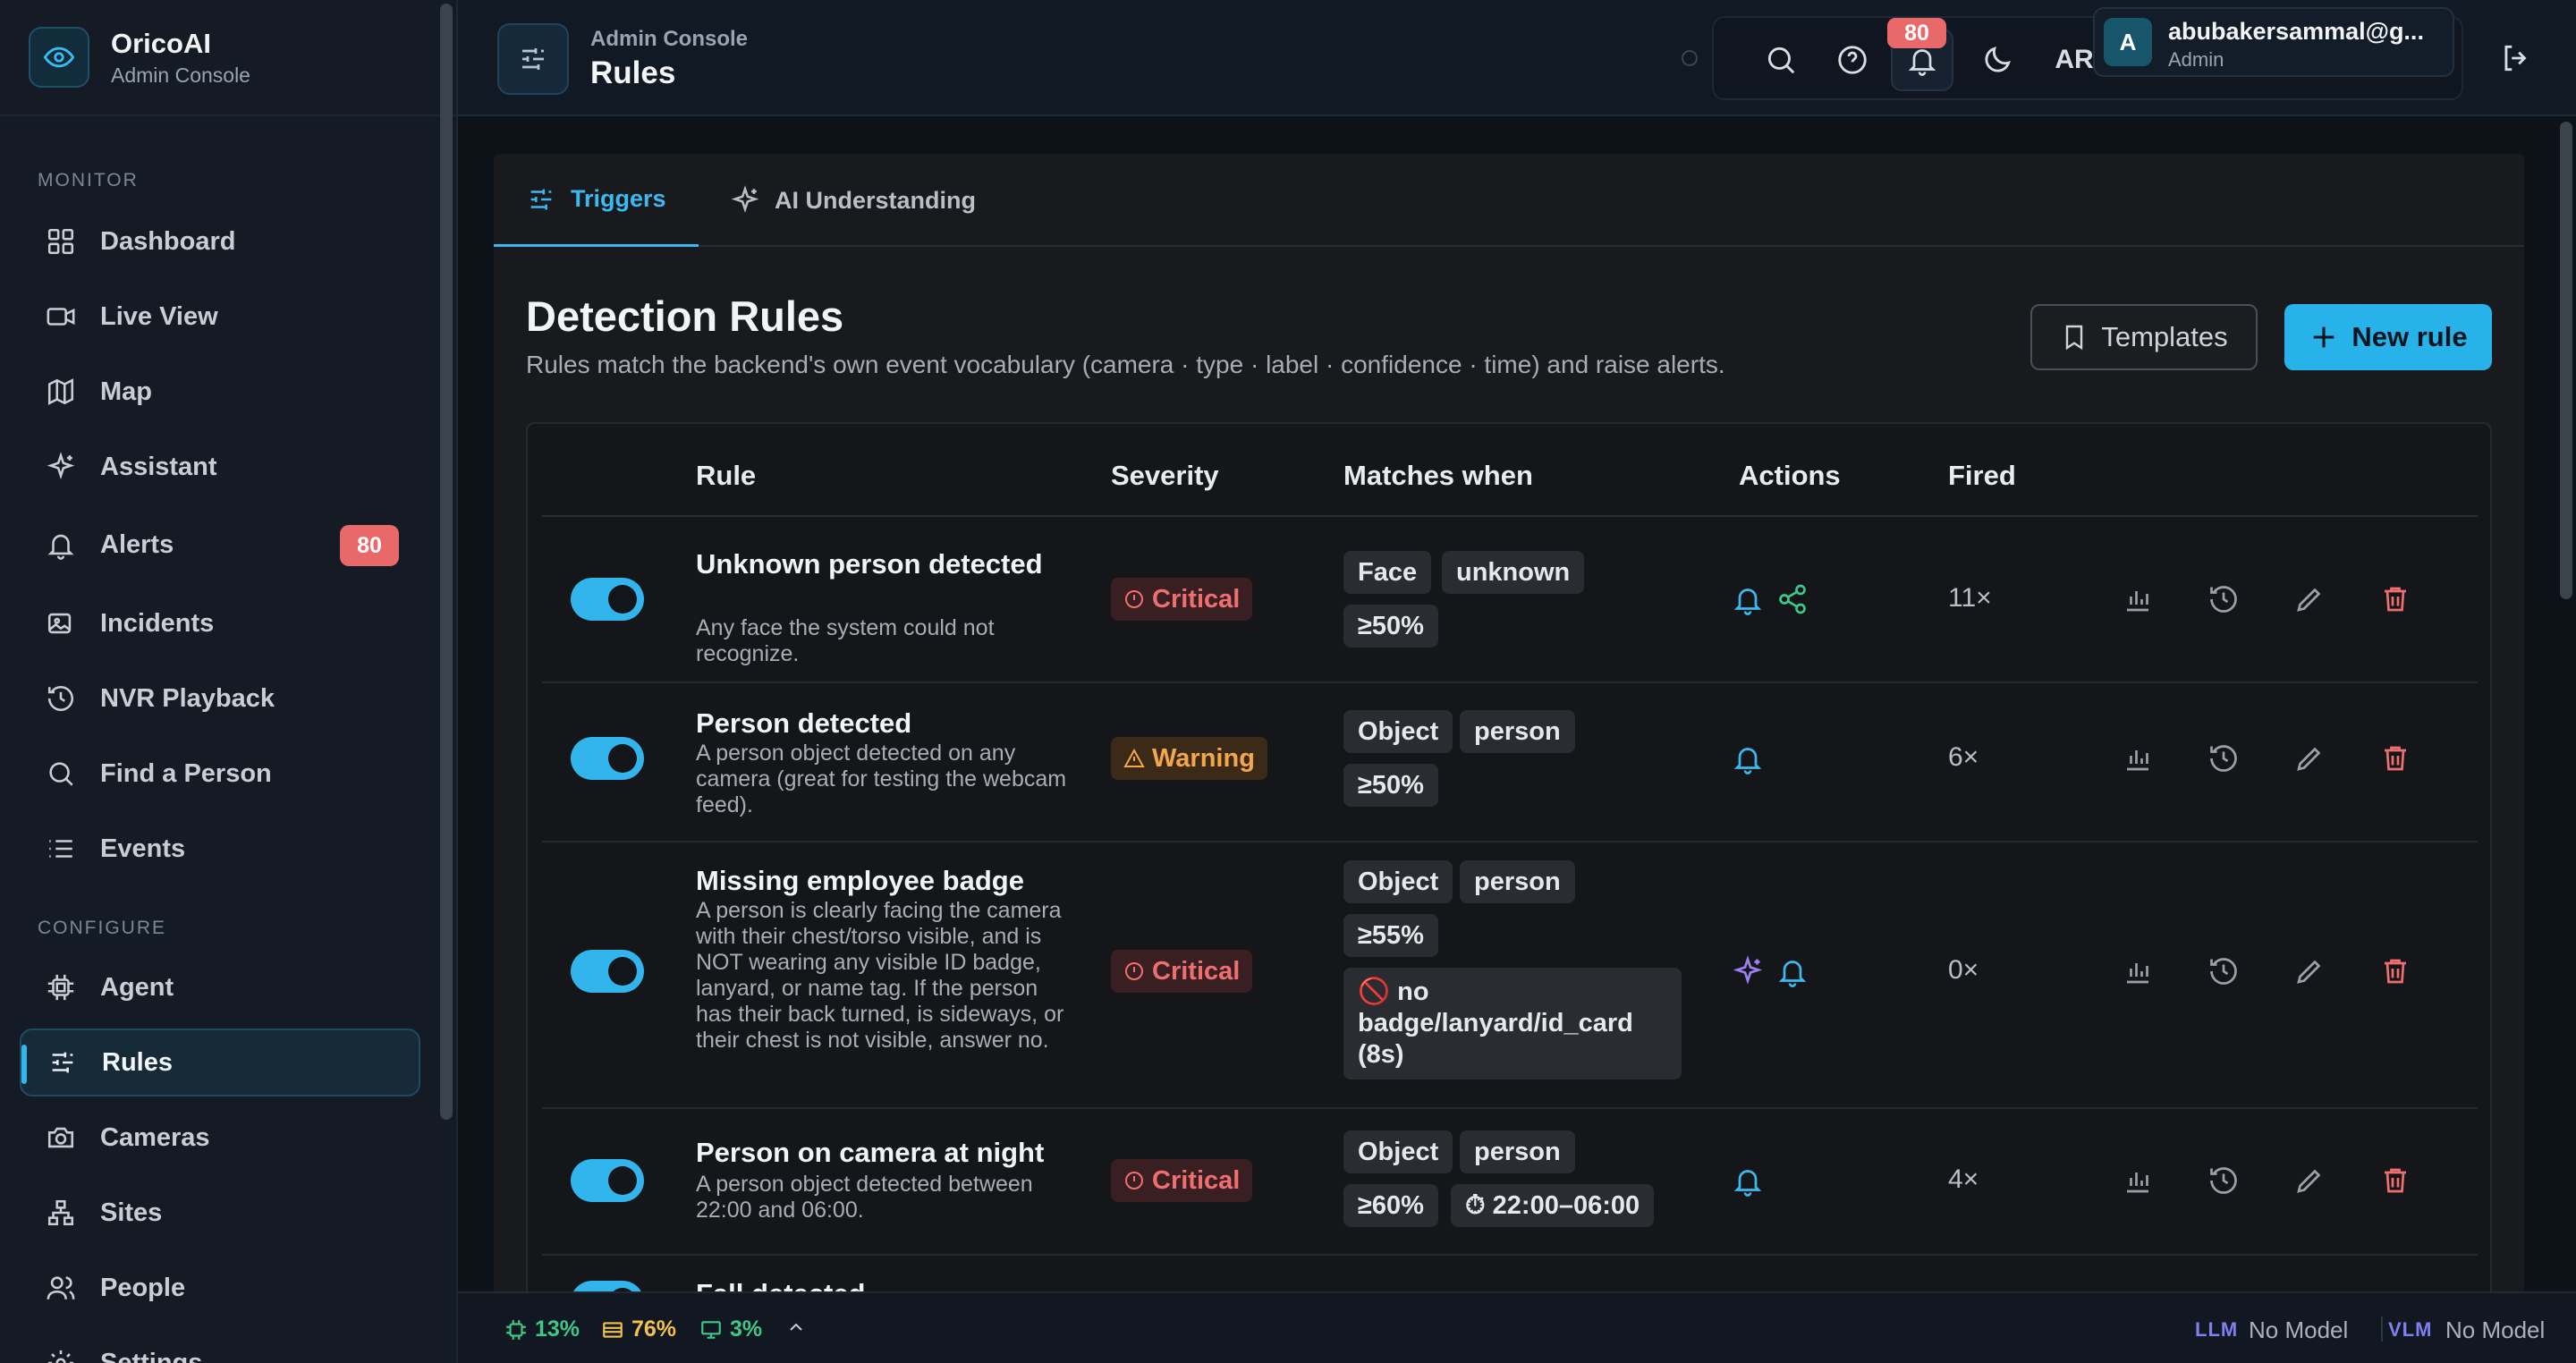 The image size is (2576, 1363). I want to click on sidebar-item-label: Incidents, so click(157, 623).